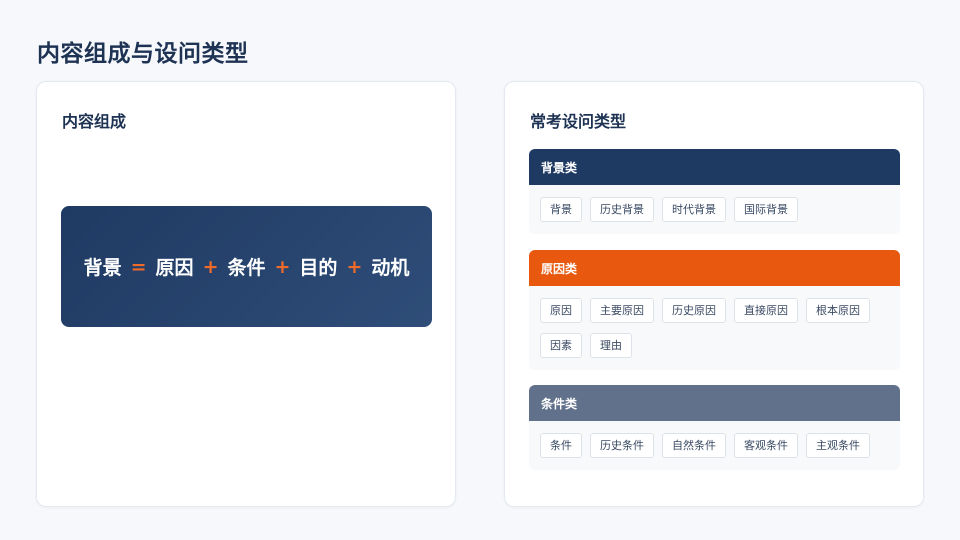 The image size is (960, 540). What do you see at coordinates (622, 445) in the screenshot?
I see `tag: 历史条件` at bounding box center [622, 445].